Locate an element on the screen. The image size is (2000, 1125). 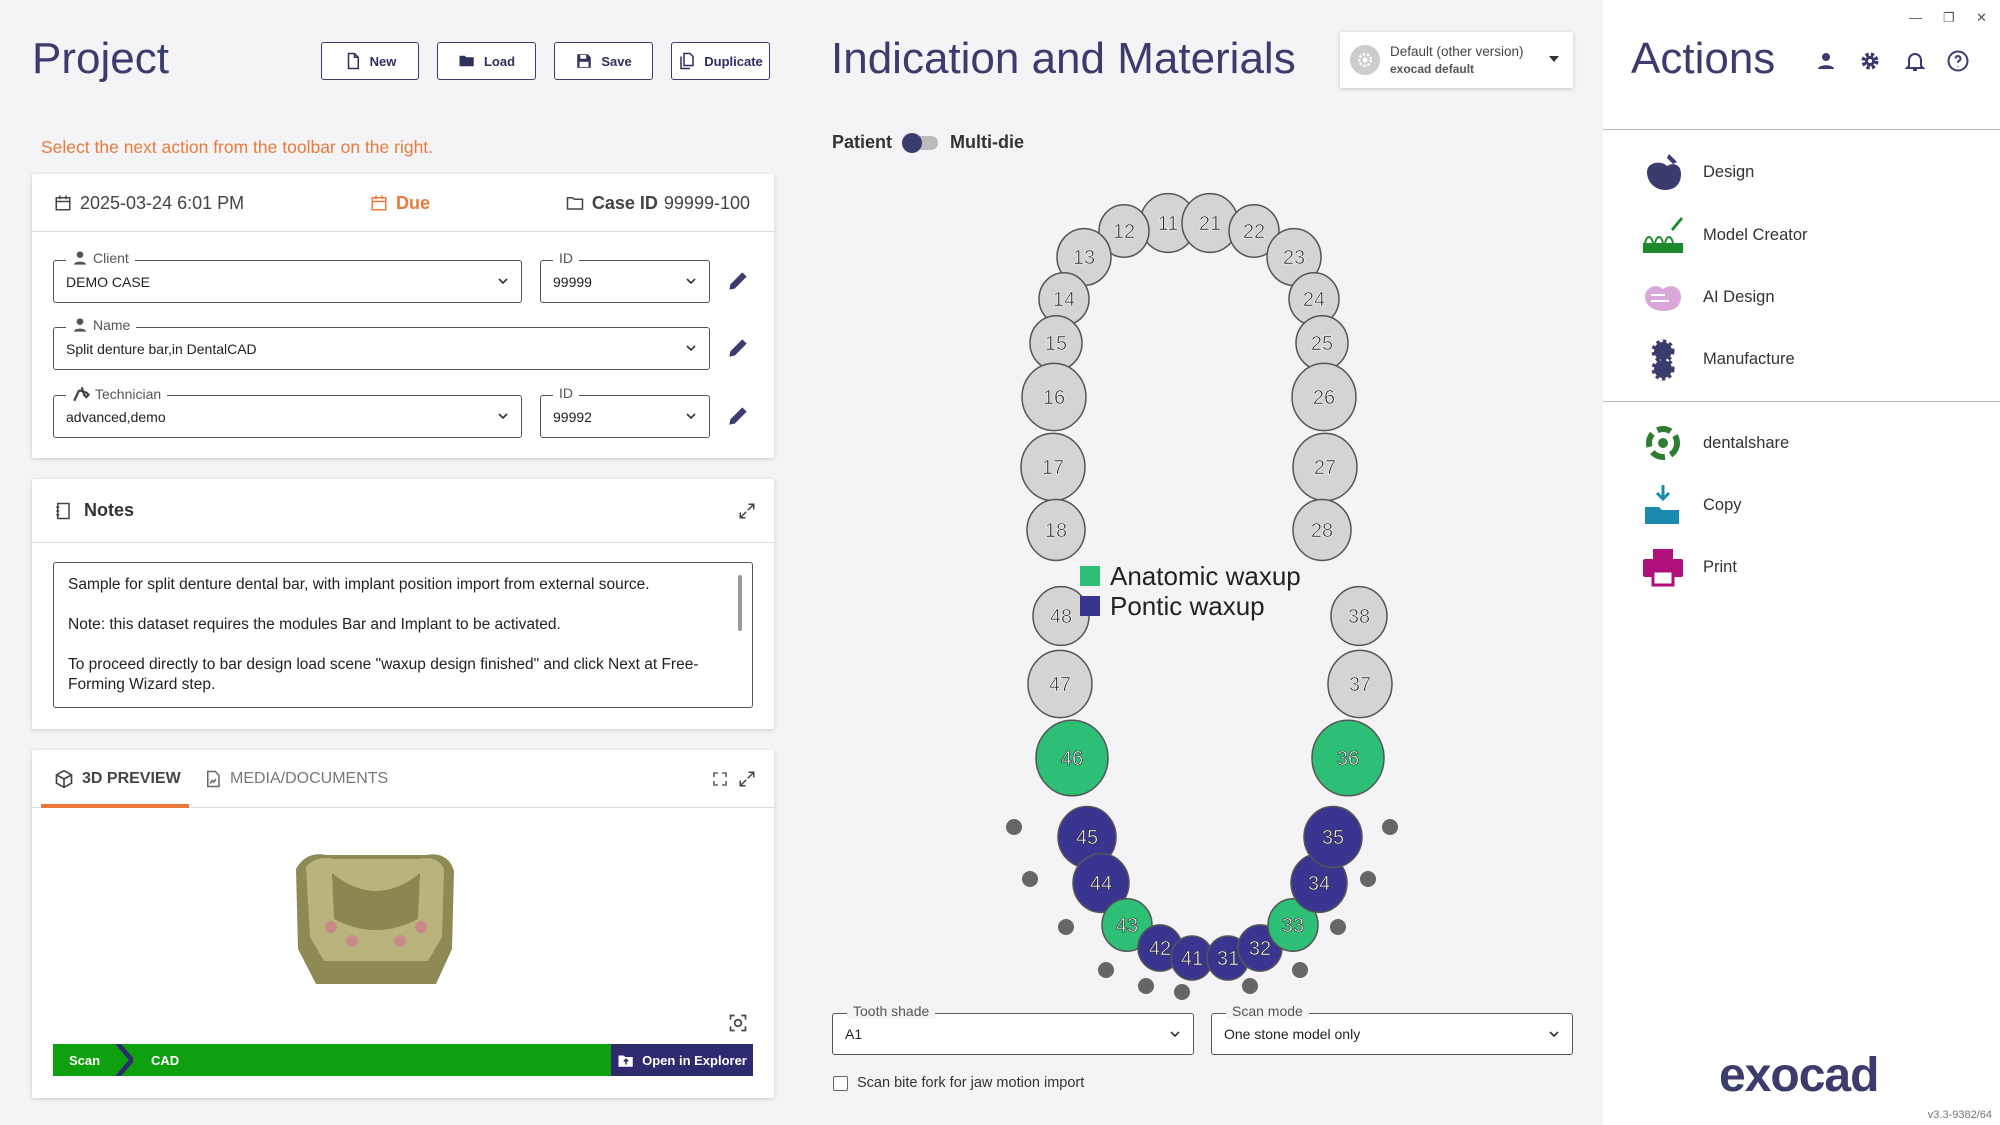
save-disk-icon is located at coordinates (584, 61).